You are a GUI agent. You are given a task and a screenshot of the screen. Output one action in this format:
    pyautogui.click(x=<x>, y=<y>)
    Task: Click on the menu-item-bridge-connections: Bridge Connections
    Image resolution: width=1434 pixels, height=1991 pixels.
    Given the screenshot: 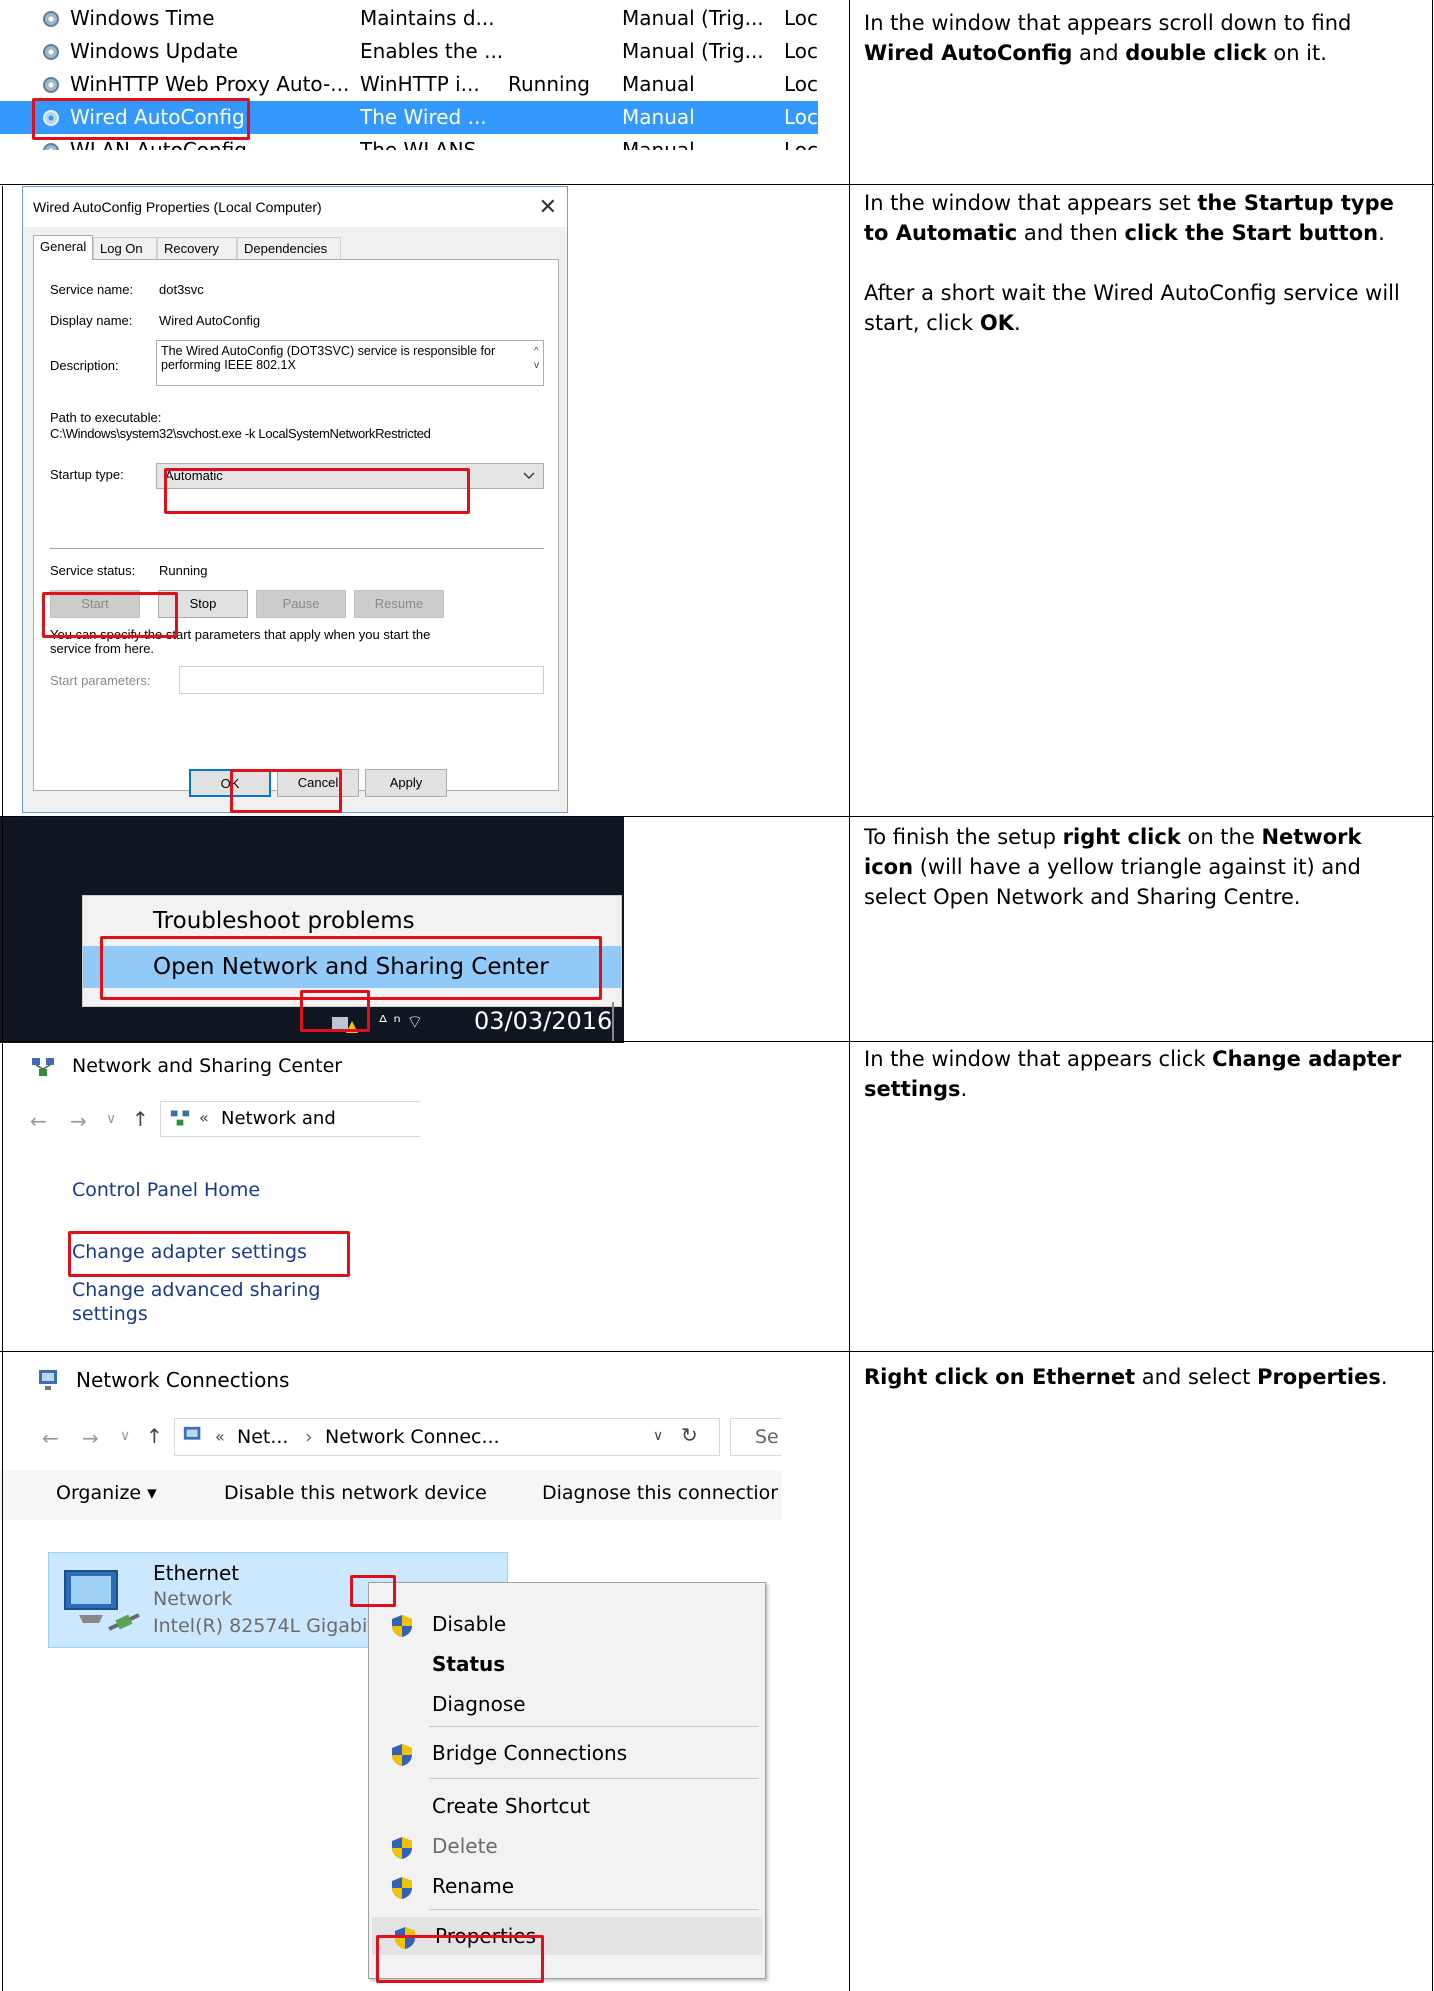 What is the action you would take?
    pyautogui.click(x=567, y=1753)
    